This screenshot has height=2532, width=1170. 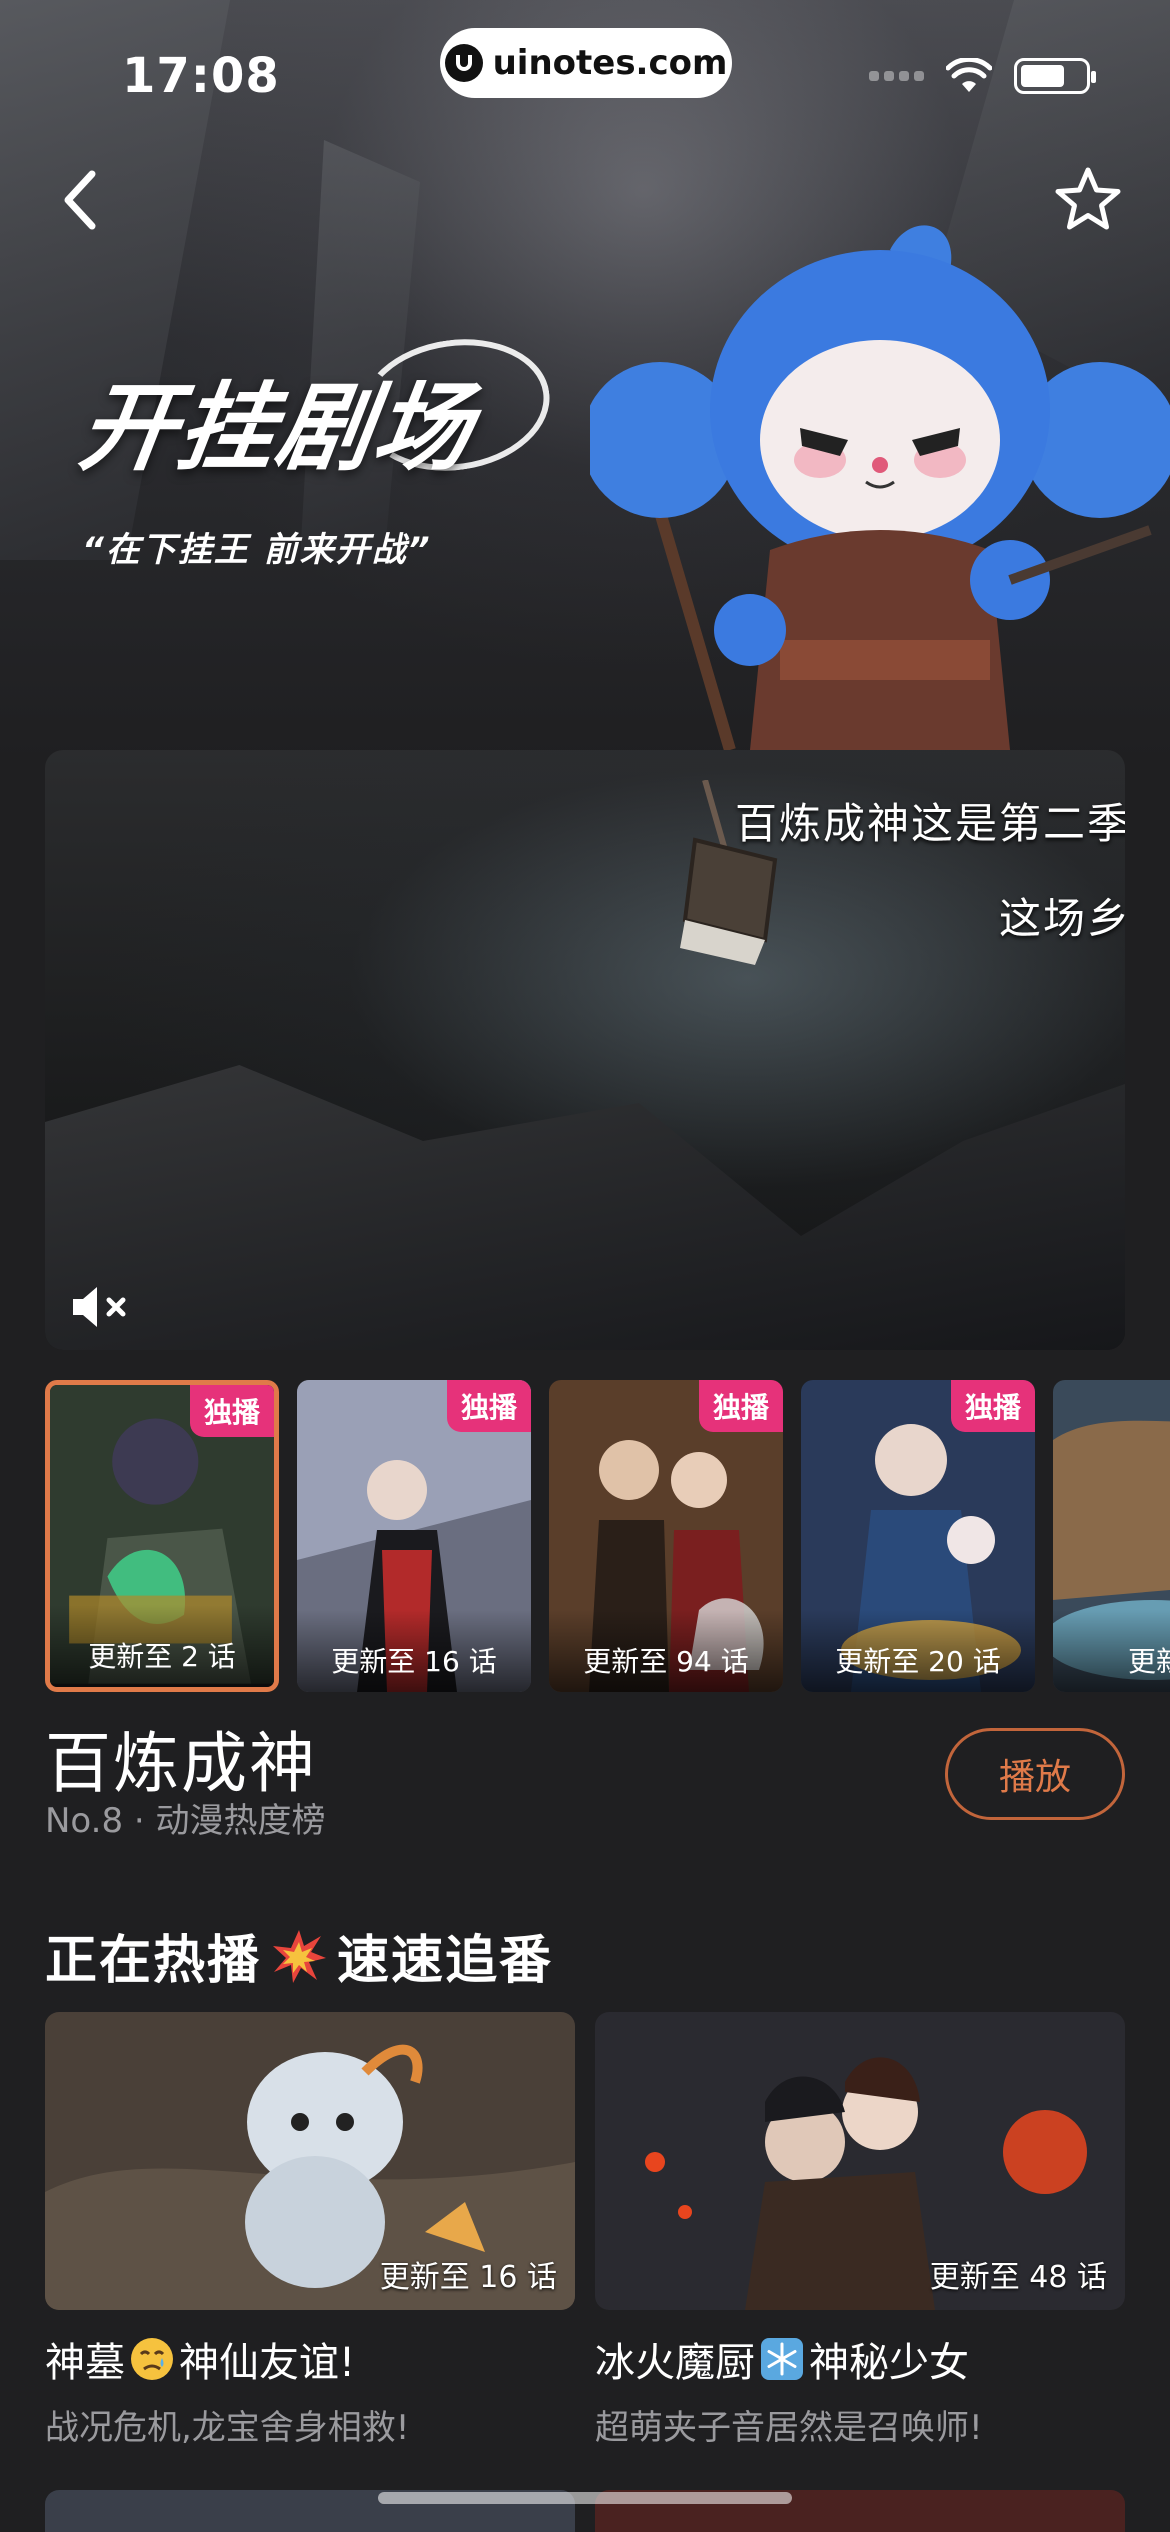 What do you see at coordinates (80, 200) in the screenshot?
I see `back-icon` at bounding box center [80, 200].